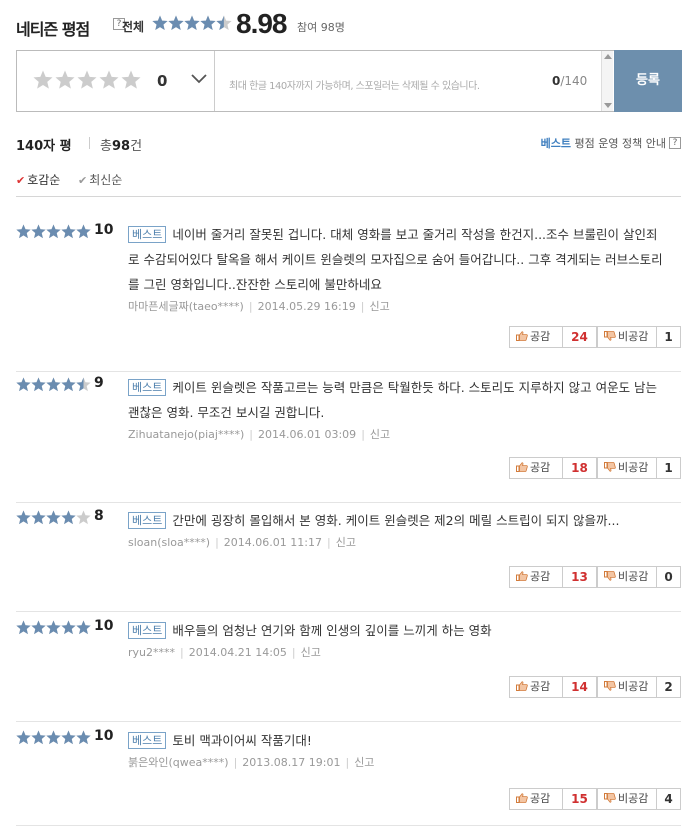  What do you see at coordinates (38, 179) in the screenshot?
I see `sort-likes: ✔ 호감순` at bounding box center [38, 179].